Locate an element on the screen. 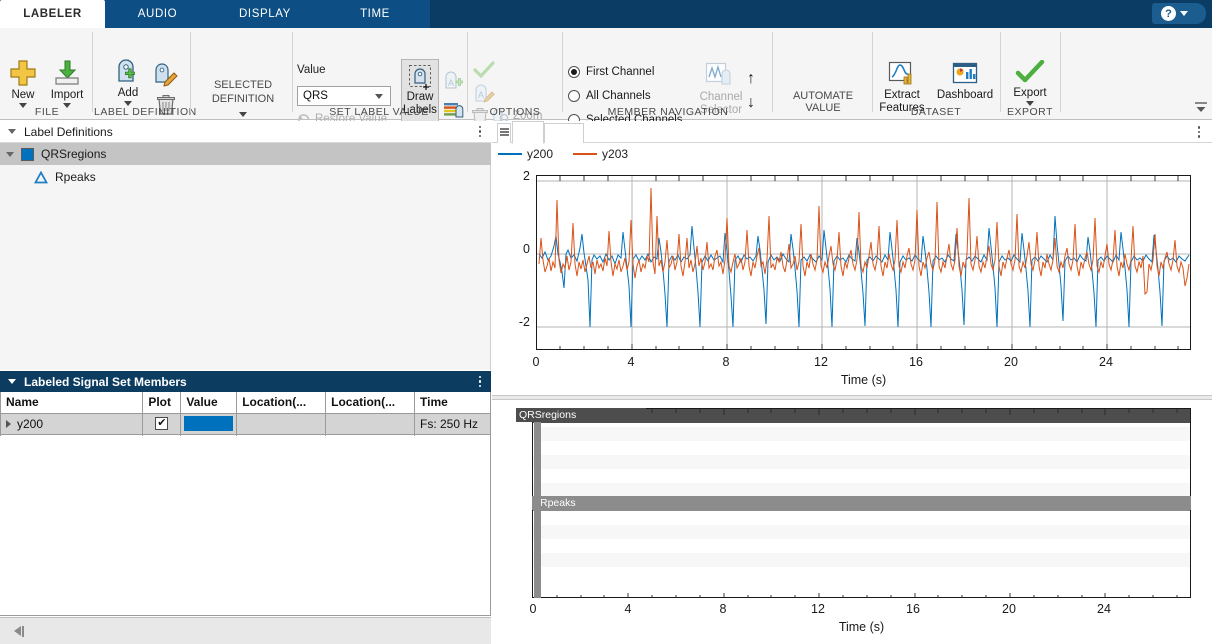  col-value: Value is located at coordinates (209, 403).